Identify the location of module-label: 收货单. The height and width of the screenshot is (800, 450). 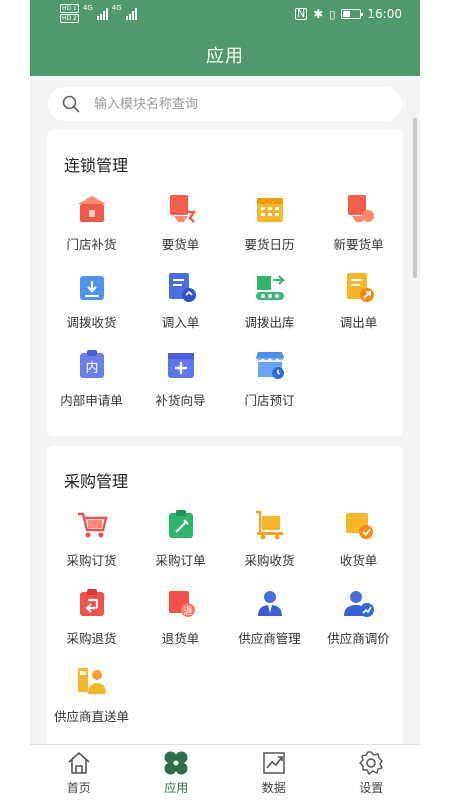
(358, 560).